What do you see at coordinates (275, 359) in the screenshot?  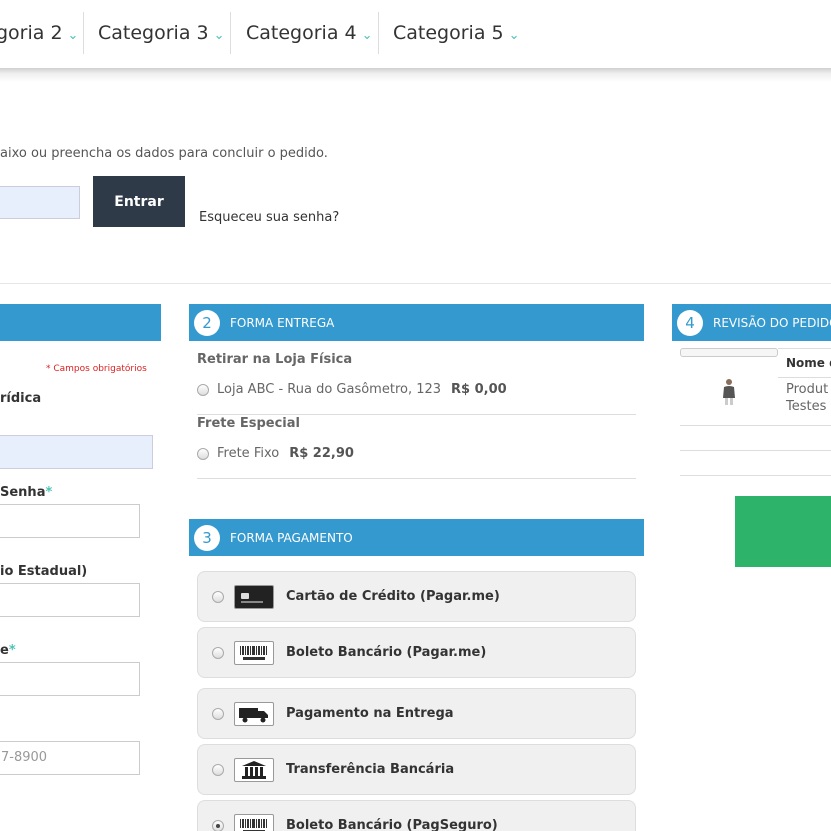 I see `shipping-group-name: Retirar na Loja Física` at bounding box center [275, 359].